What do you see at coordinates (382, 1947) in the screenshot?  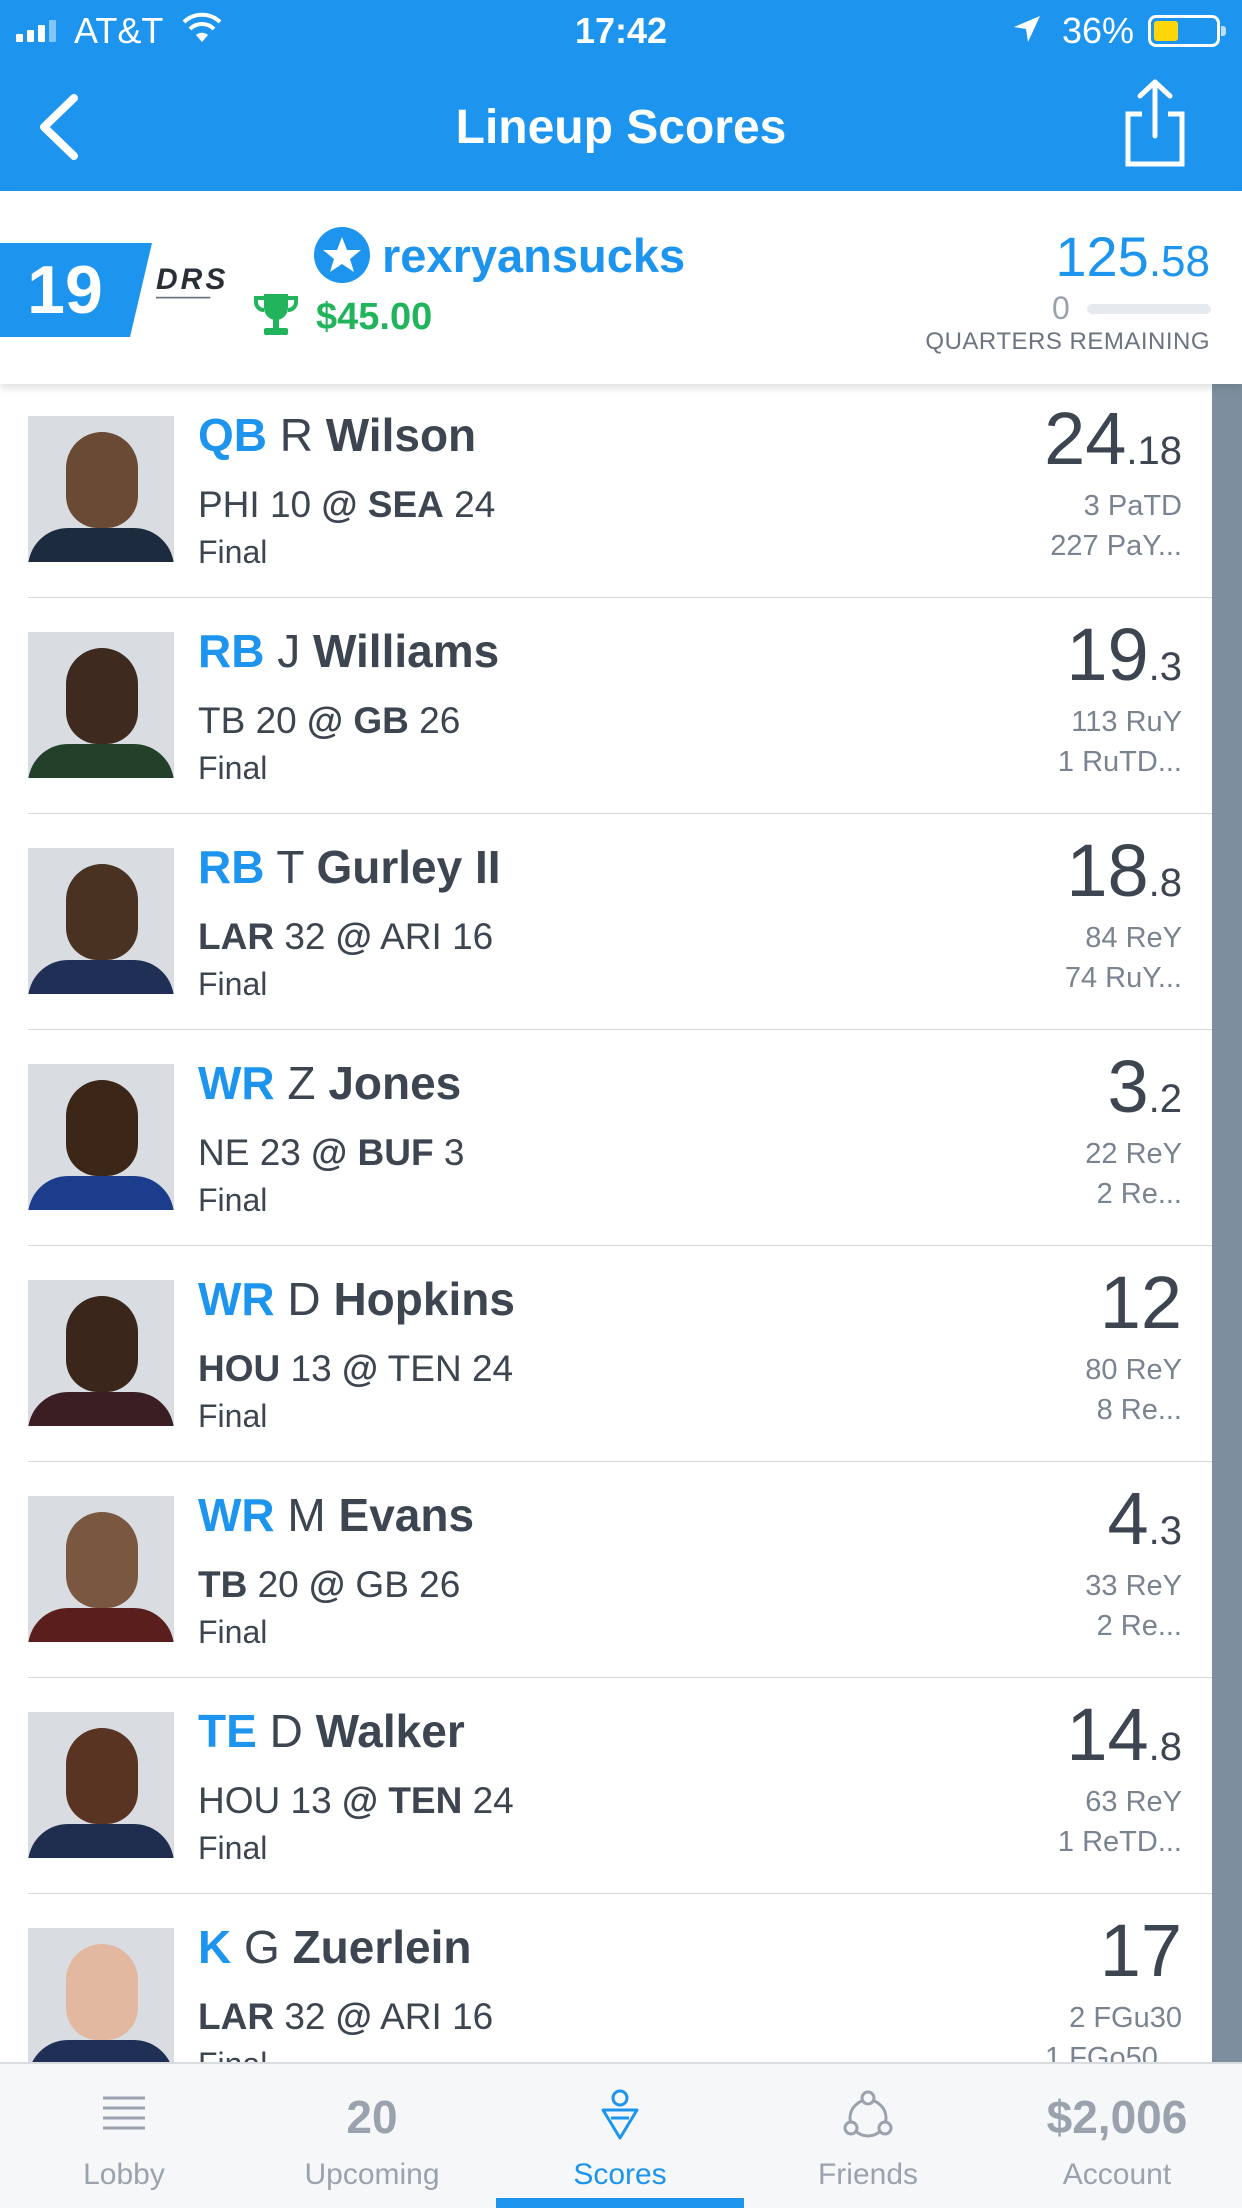 I see `player-last-name: Zuerlein` at bounding box center [382, 1947].